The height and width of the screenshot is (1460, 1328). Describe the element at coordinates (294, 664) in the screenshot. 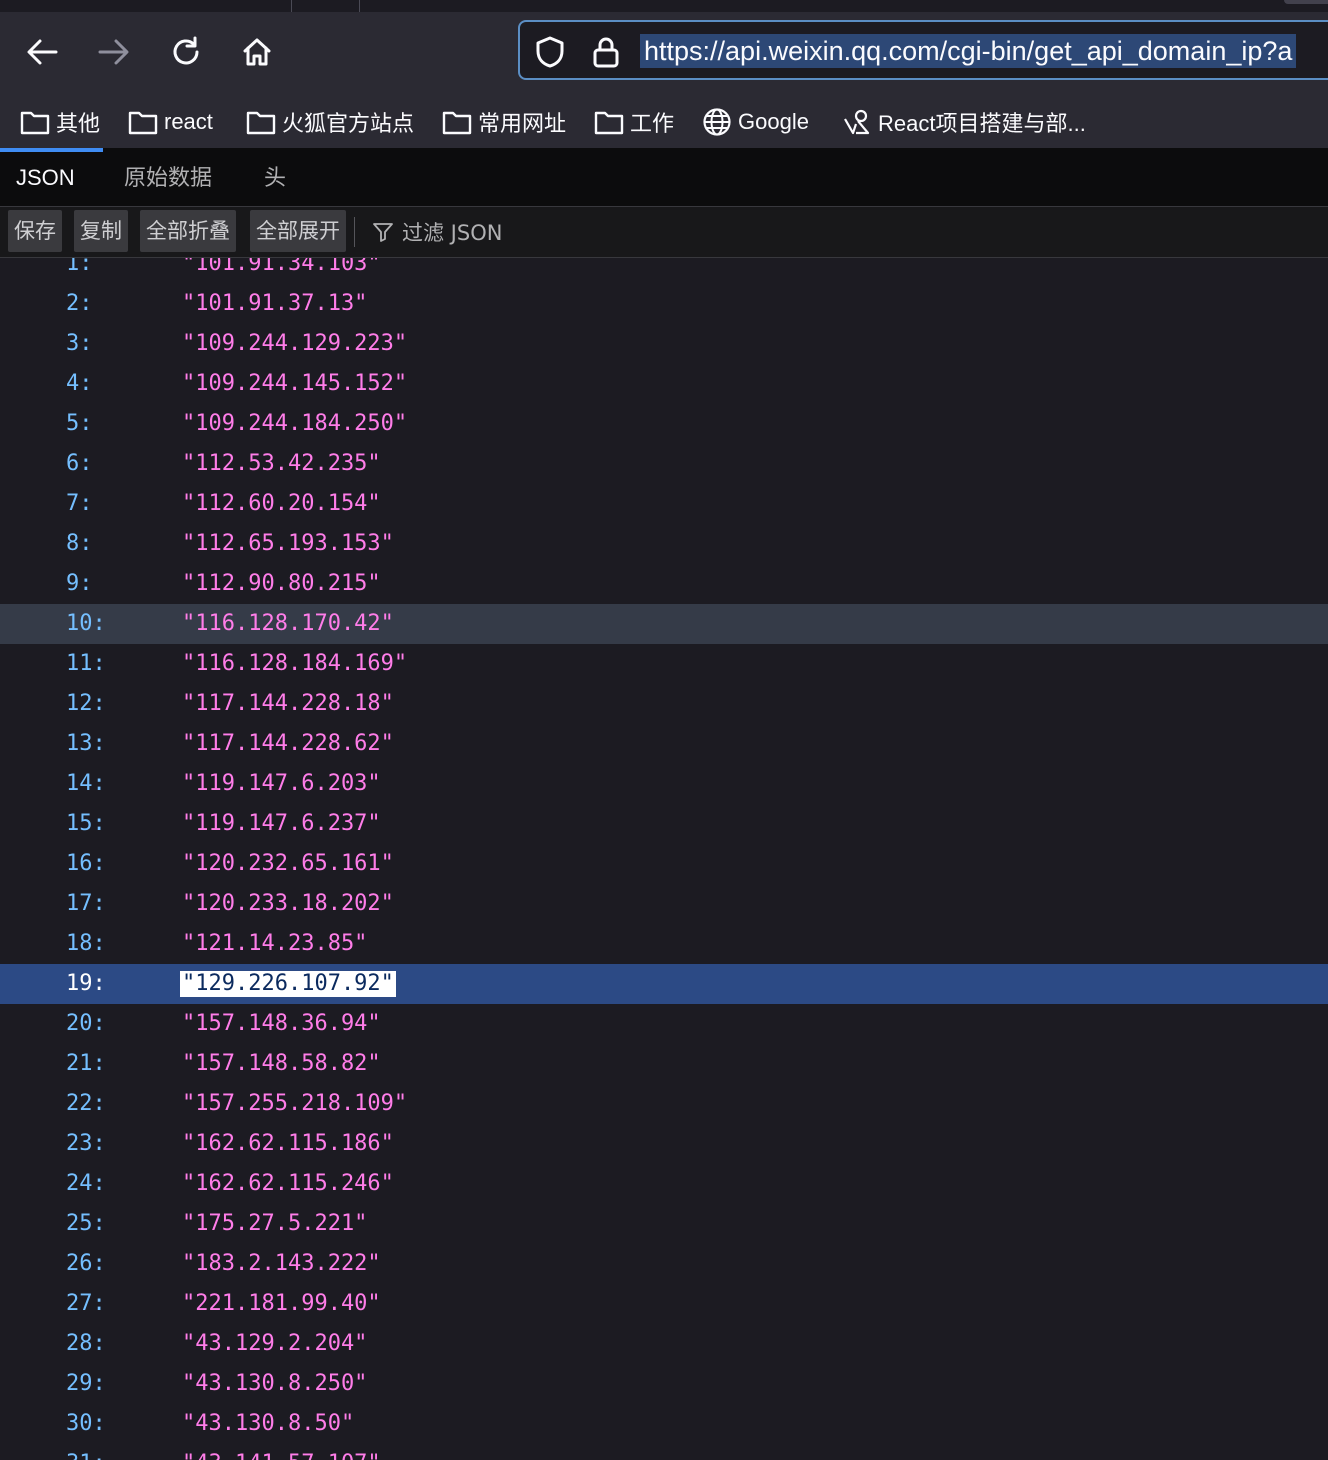

I see `row-string-value: "116.128.184.169"` at that location.